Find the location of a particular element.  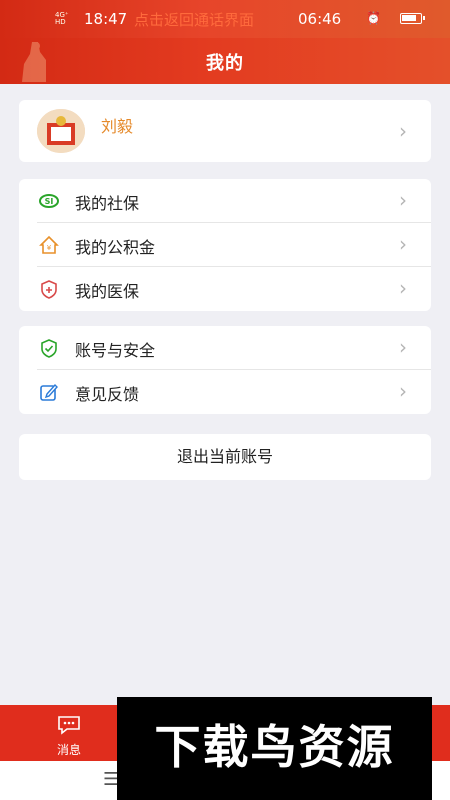

svg-text: SI is located at coordinates (49, 201).